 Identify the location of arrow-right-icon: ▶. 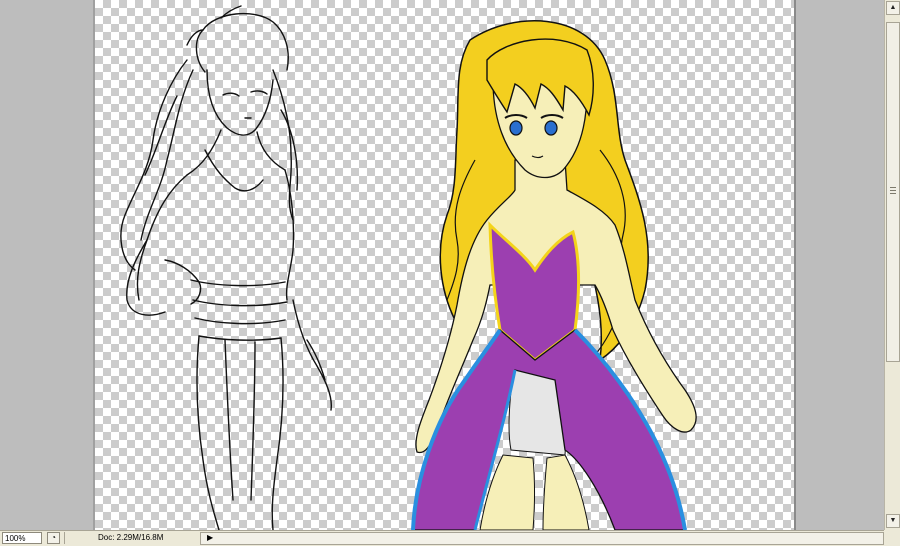
(210, 538).